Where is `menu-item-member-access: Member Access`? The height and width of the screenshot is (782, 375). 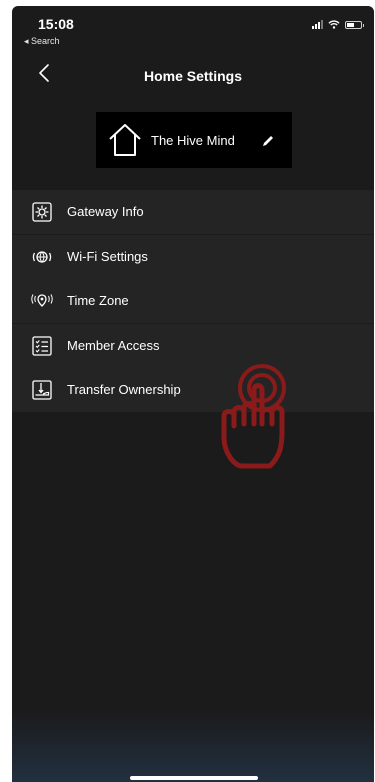 menu-item-member-access: Member Access is located at coordinates (193, 345).